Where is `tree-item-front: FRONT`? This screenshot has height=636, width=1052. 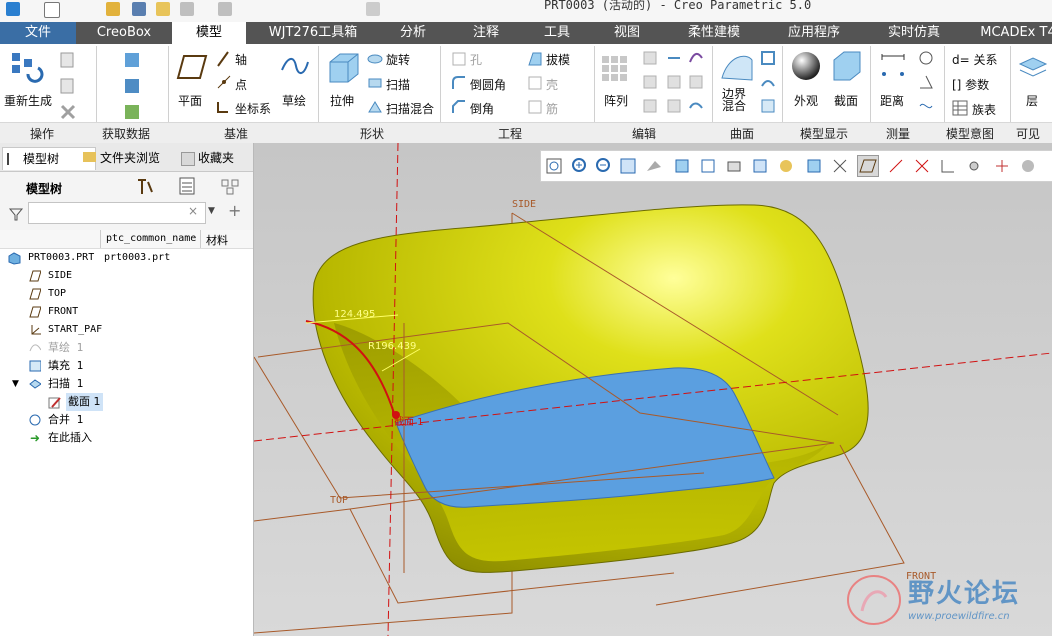 tree-item-front: FRONT is located at coordinates (126, 312).